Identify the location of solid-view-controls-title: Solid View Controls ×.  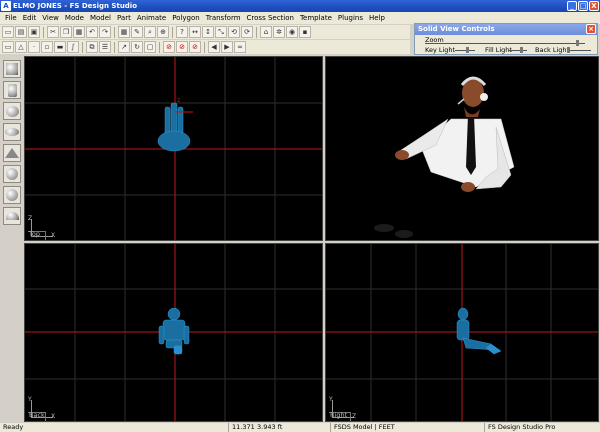
(506, 29).